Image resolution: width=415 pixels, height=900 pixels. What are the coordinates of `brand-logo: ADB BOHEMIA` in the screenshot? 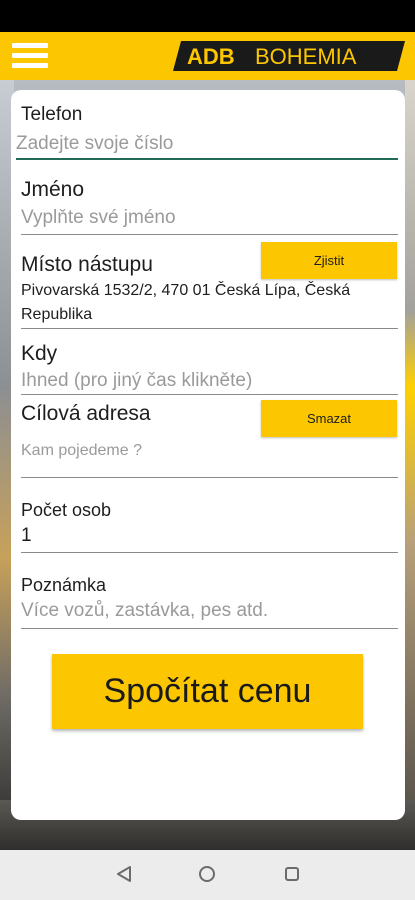 It's located at (289, 56).